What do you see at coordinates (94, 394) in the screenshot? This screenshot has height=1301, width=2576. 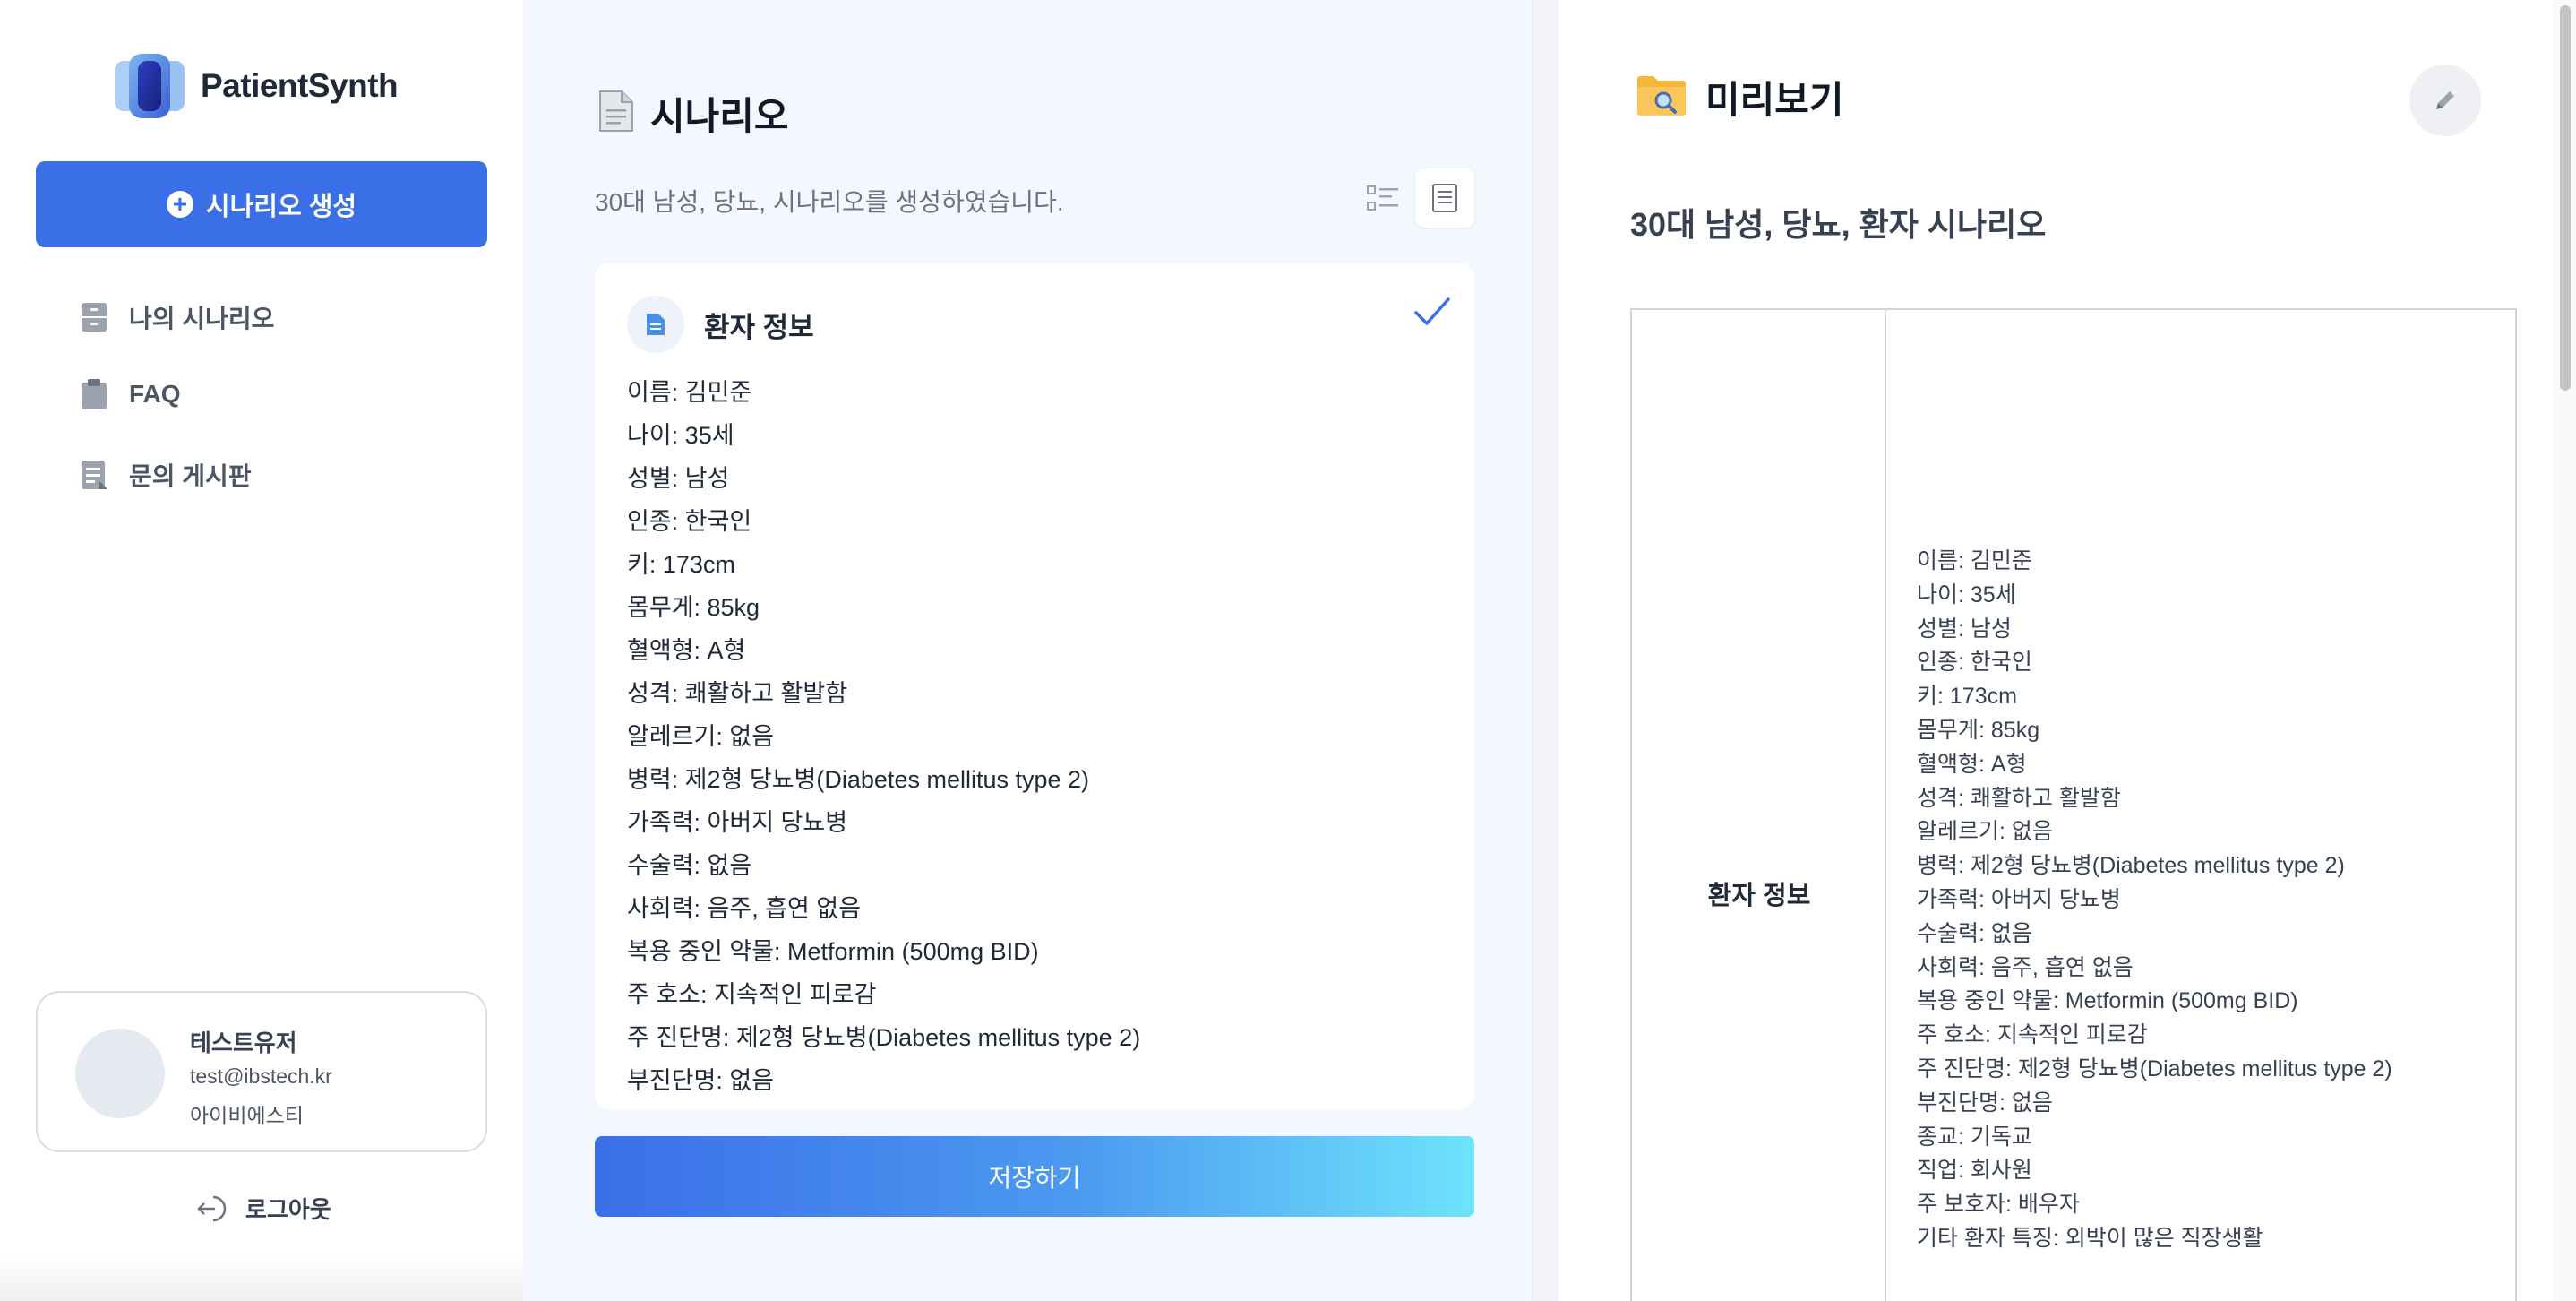 I see `clipboard-icon` at bounding box center [94, 394].